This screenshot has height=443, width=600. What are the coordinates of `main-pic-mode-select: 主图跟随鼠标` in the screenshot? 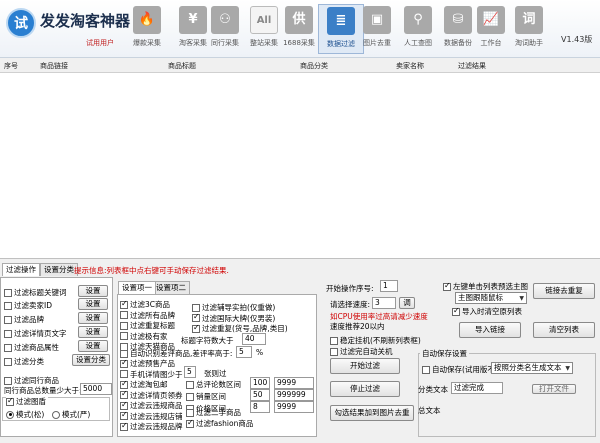 It's located at (491, 298).